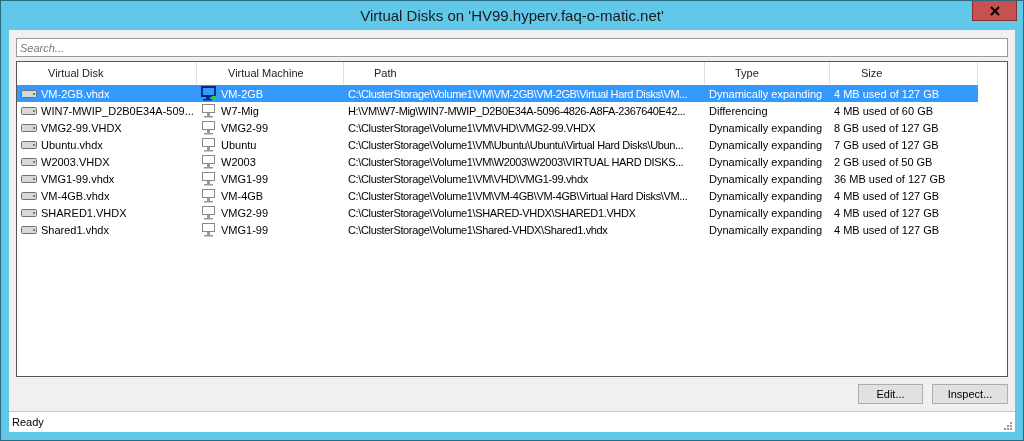 This screenshot has width=1024, height=441. I want to click on table-cell: 36 MB used of 127 GB, so click(890, 178).